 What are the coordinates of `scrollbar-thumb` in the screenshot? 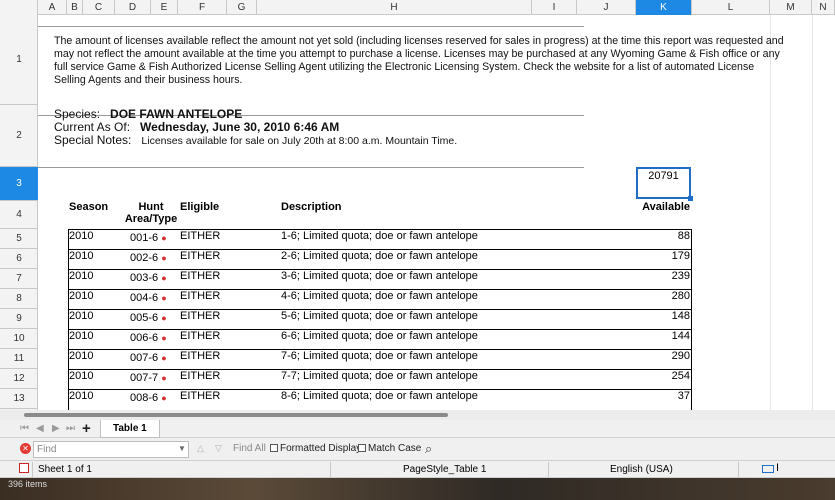 It's located at (236, 415).